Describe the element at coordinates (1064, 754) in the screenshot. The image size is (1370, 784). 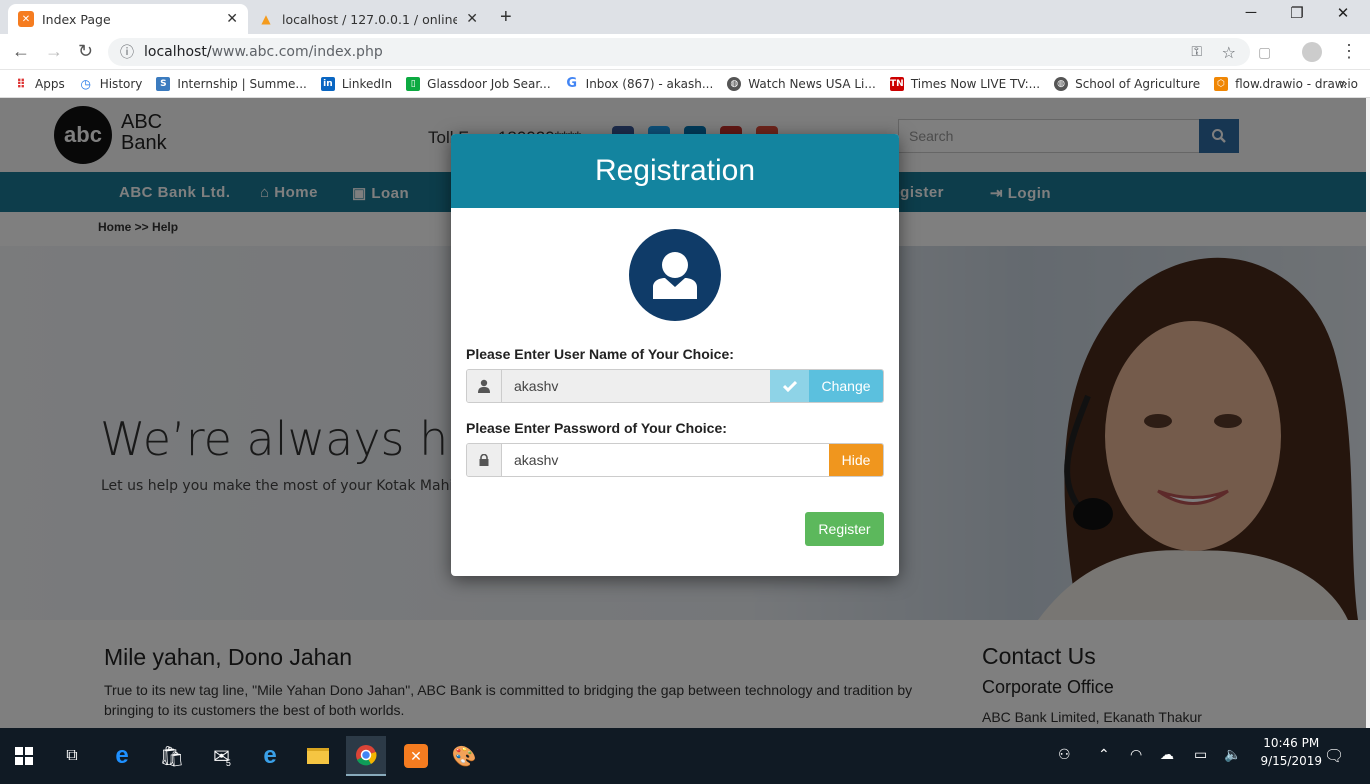
I see `people-icon: ⚇` at that location.